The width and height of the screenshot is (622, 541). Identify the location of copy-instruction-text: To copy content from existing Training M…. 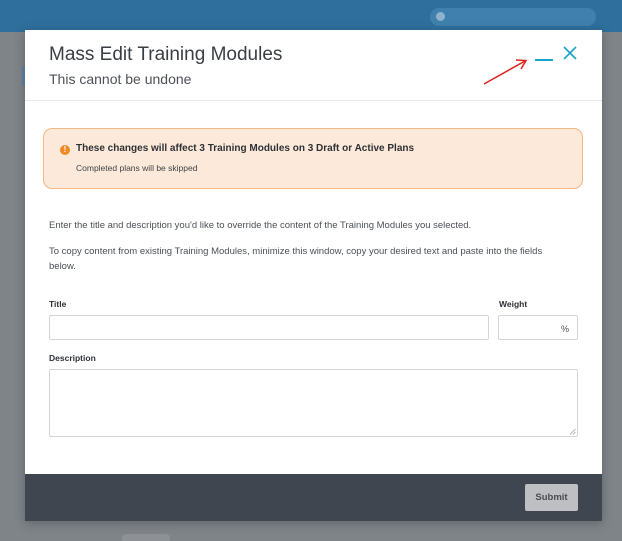
(296, 259).